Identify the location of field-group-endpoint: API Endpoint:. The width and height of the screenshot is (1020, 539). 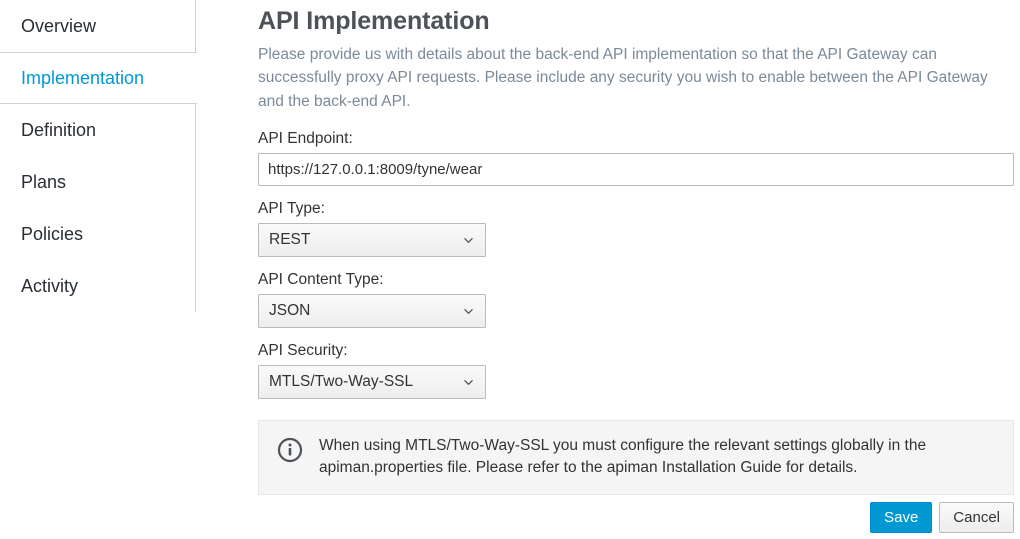
(636, 158).